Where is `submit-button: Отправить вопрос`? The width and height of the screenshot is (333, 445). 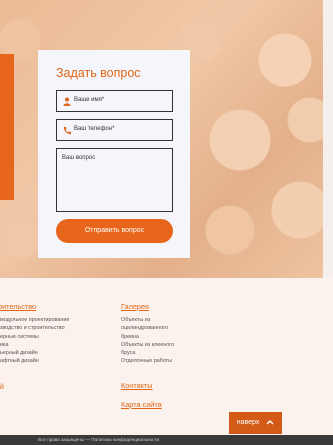 submit-button: Отправить вопрос is located at coordinates (114, 231).